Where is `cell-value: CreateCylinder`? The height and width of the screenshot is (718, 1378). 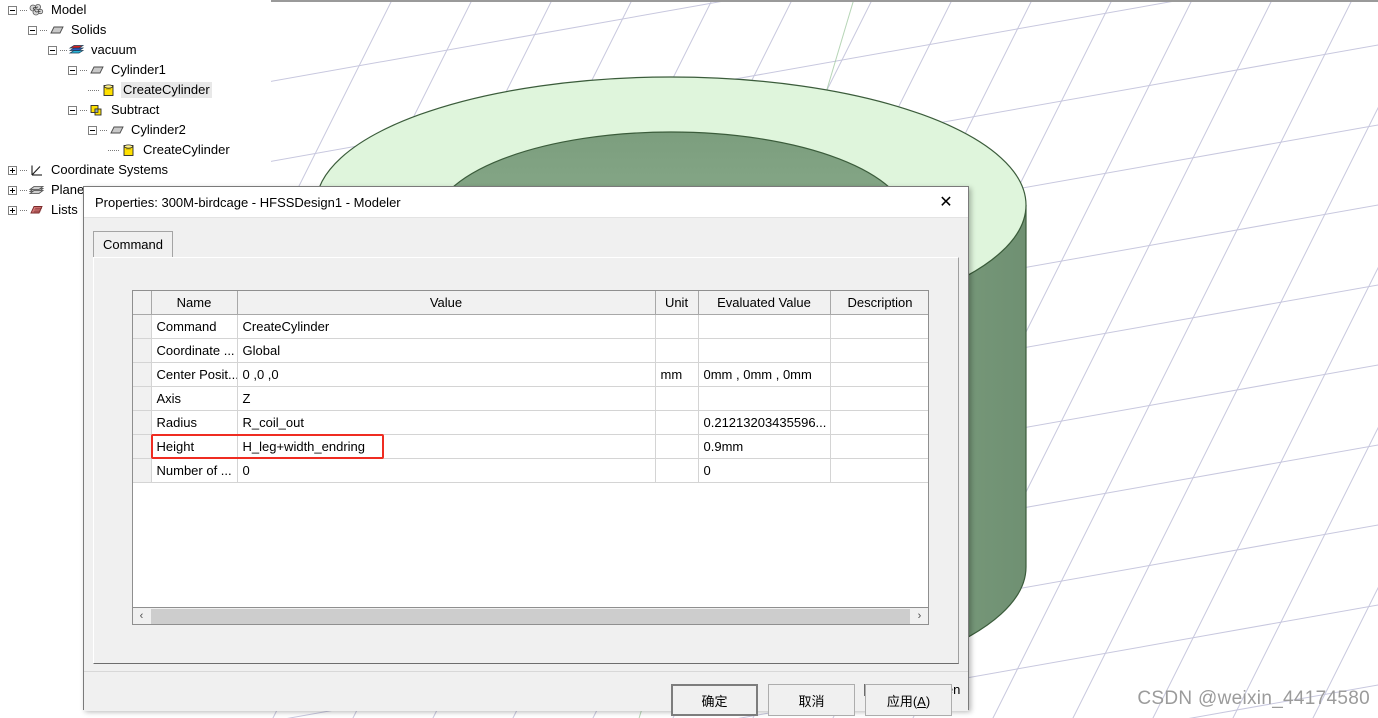 cell-value: CreateCylinder is located at coordinates (446, 326).